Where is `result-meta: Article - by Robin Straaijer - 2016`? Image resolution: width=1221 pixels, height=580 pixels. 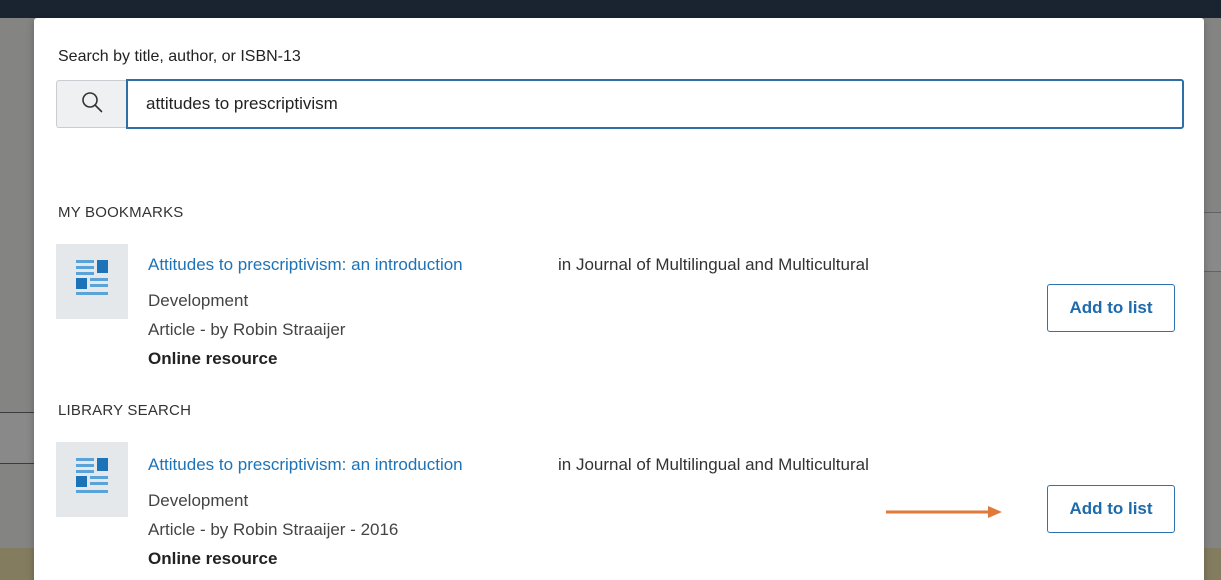
result-meta: Article - by Robin Straaijer - 2016 is located at coordinates (273, 529).